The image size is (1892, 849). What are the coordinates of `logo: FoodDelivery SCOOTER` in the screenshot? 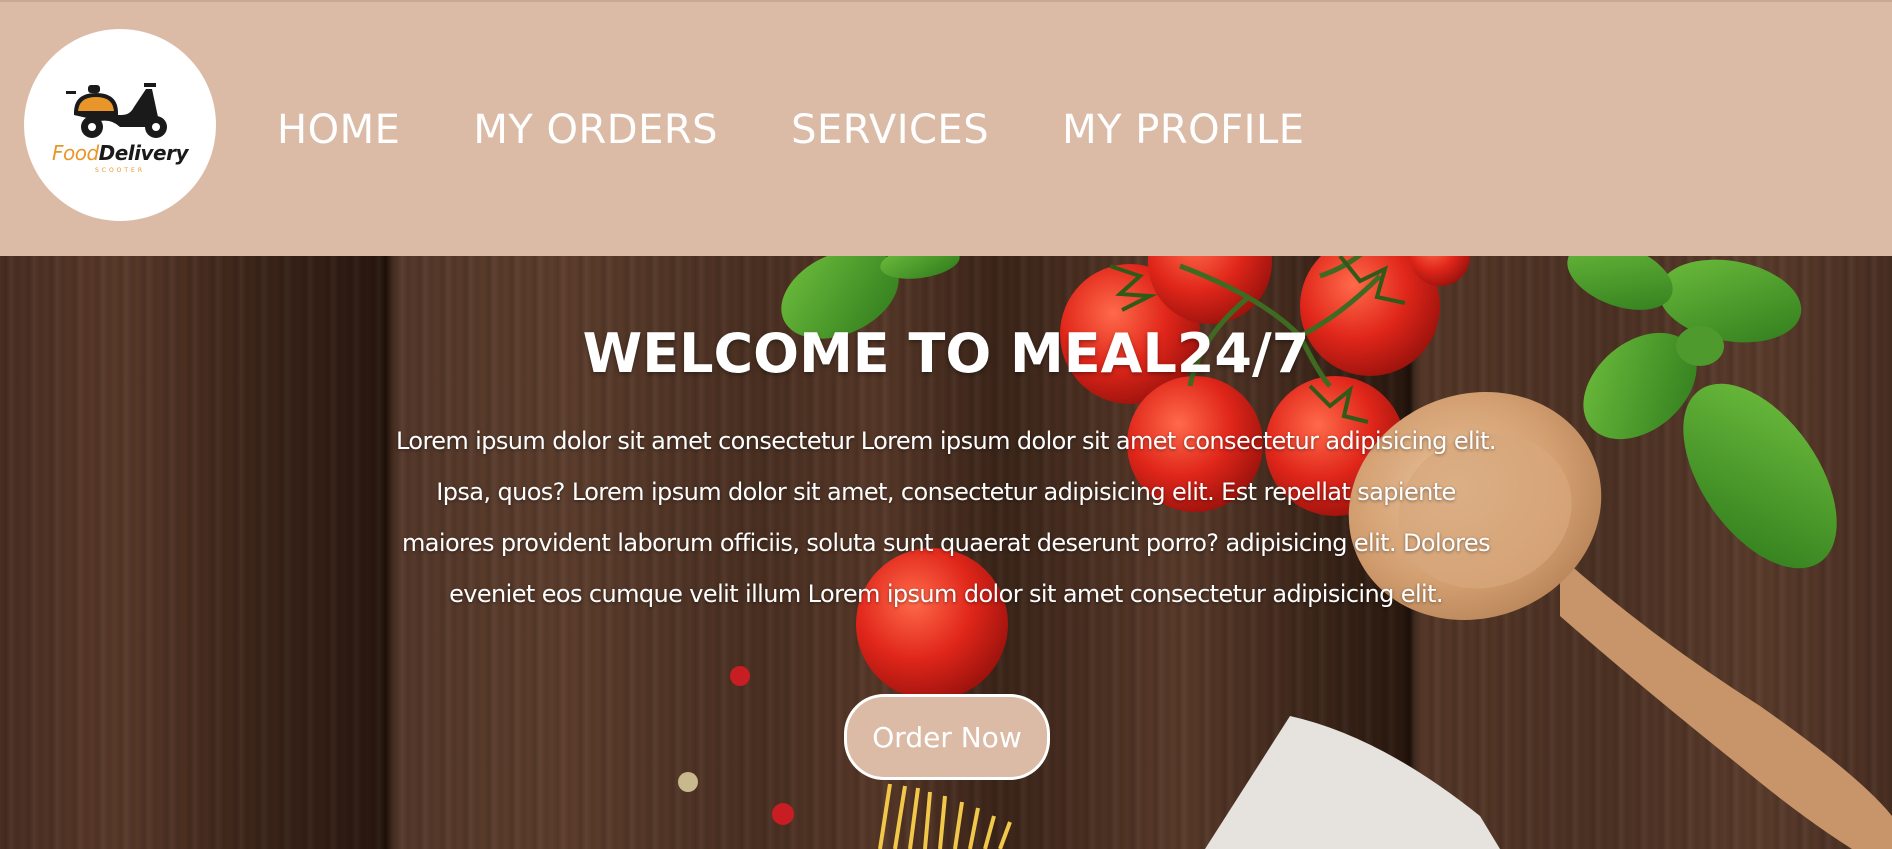 It's located at (120, 125).